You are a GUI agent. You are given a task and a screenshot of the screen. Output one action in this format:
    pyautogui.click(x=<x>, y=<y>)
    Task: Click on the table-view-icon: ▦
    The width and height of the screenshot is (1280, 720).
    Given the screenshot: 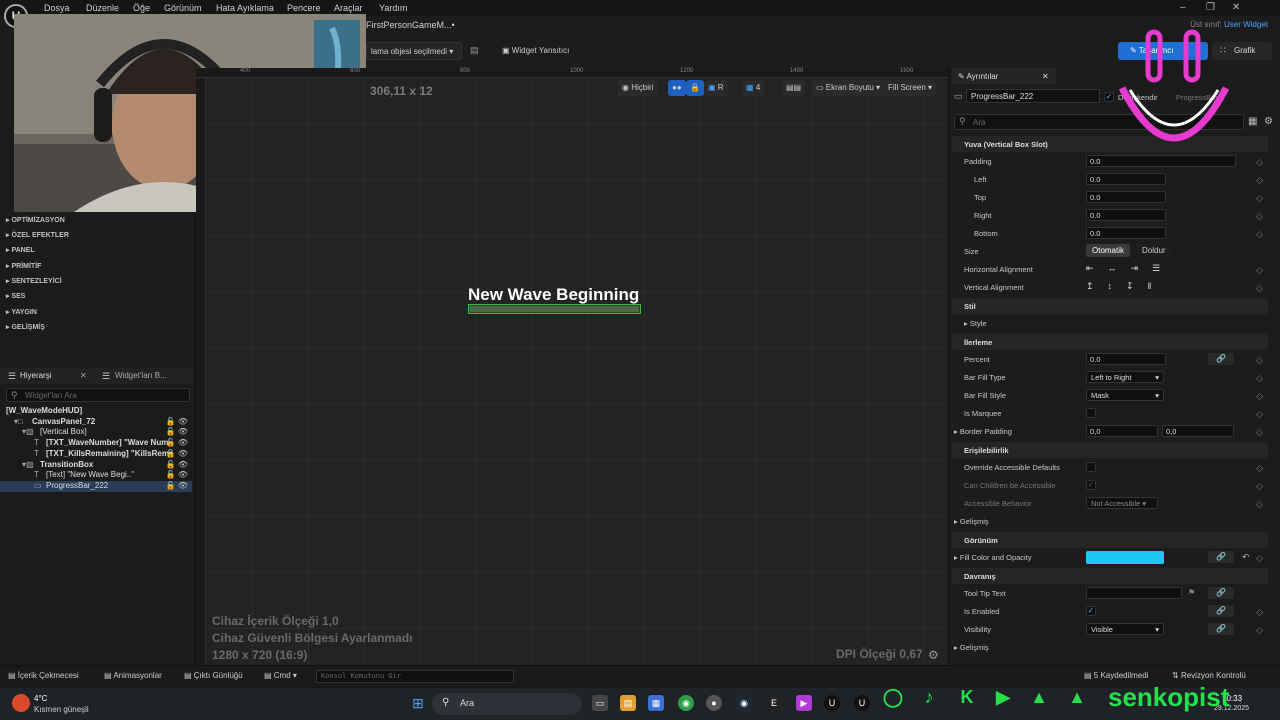 What is the action you would take?
    pyautogui.click(x=1252, y=121)
    